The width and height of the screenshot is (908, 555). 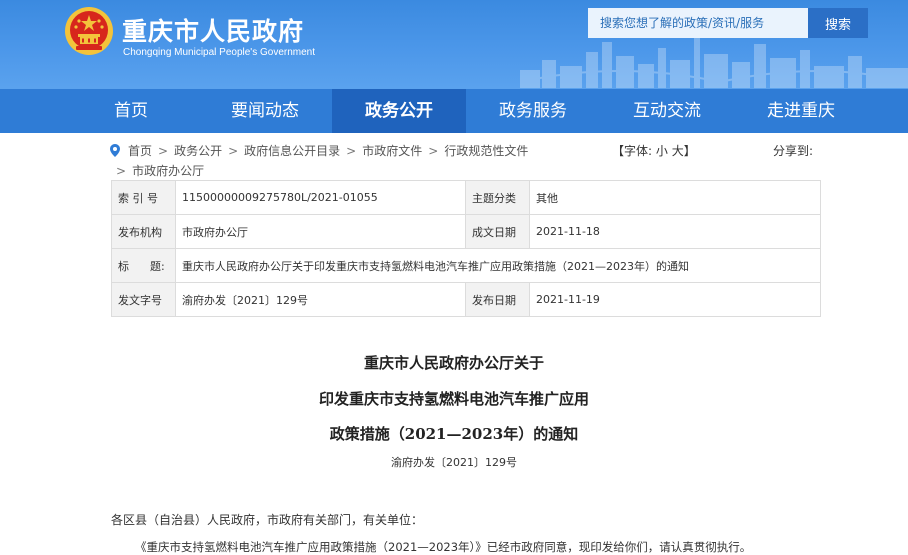 I want to click on site-name-english: Chongqing Municipal People's Government, so click(x=219, y=52).